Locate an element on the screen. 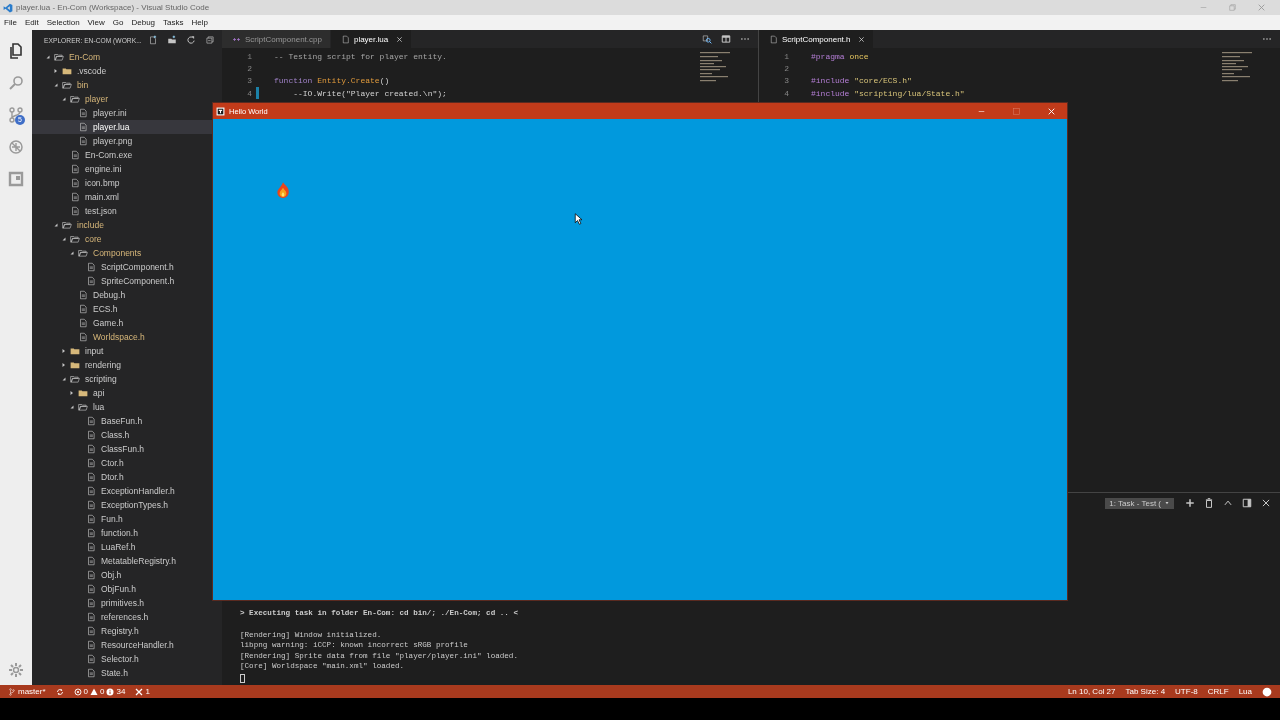 Image resolution: width=1280 pixels, height=720 pixels. menu-item: Tasks is located at coordinates (173, 22).